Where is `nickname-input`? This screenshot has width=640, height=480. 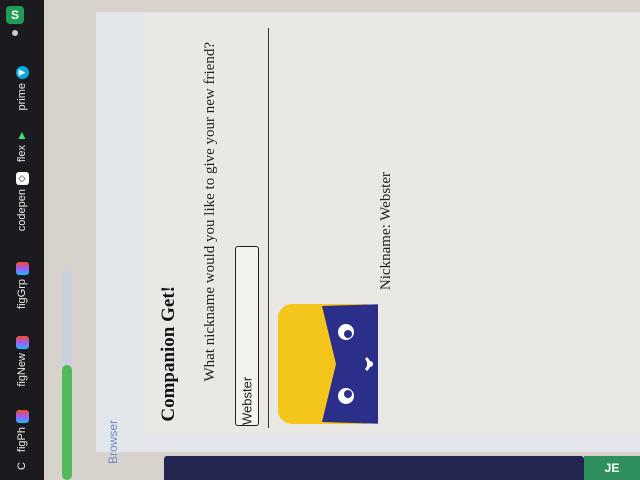 nickname-input is located at coordinates (247, 336).